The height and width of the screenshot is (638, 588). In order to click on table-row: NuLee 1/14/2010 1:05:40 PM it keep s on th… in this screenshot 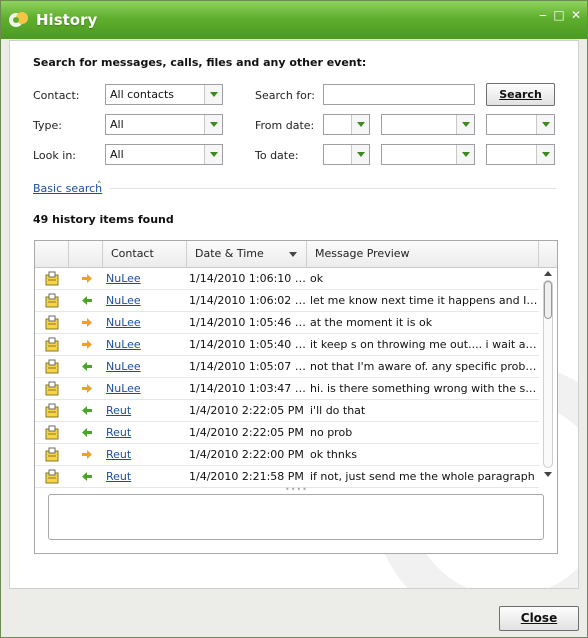, I will do `click(287, 345)`.